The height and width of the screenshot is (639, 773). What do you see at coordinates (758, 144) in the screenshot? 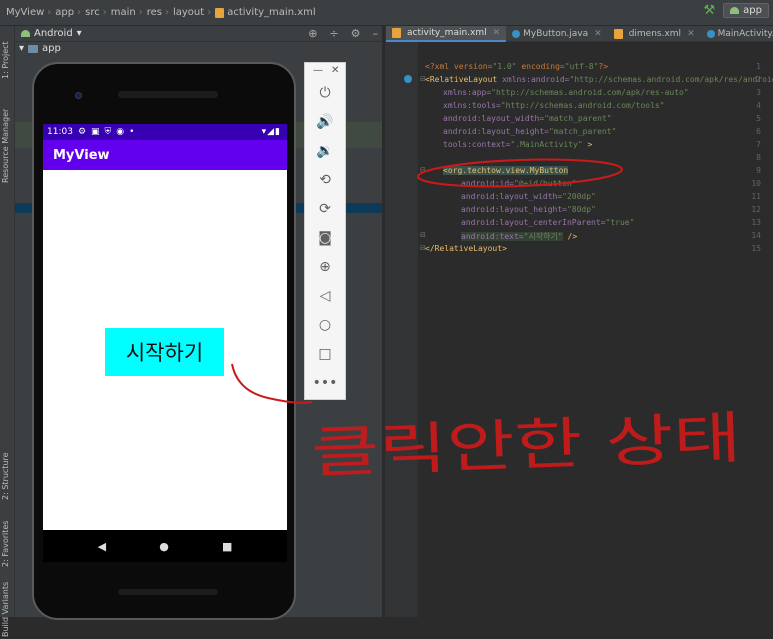
I see `line-number: 7` at bounding box center [758, 144].